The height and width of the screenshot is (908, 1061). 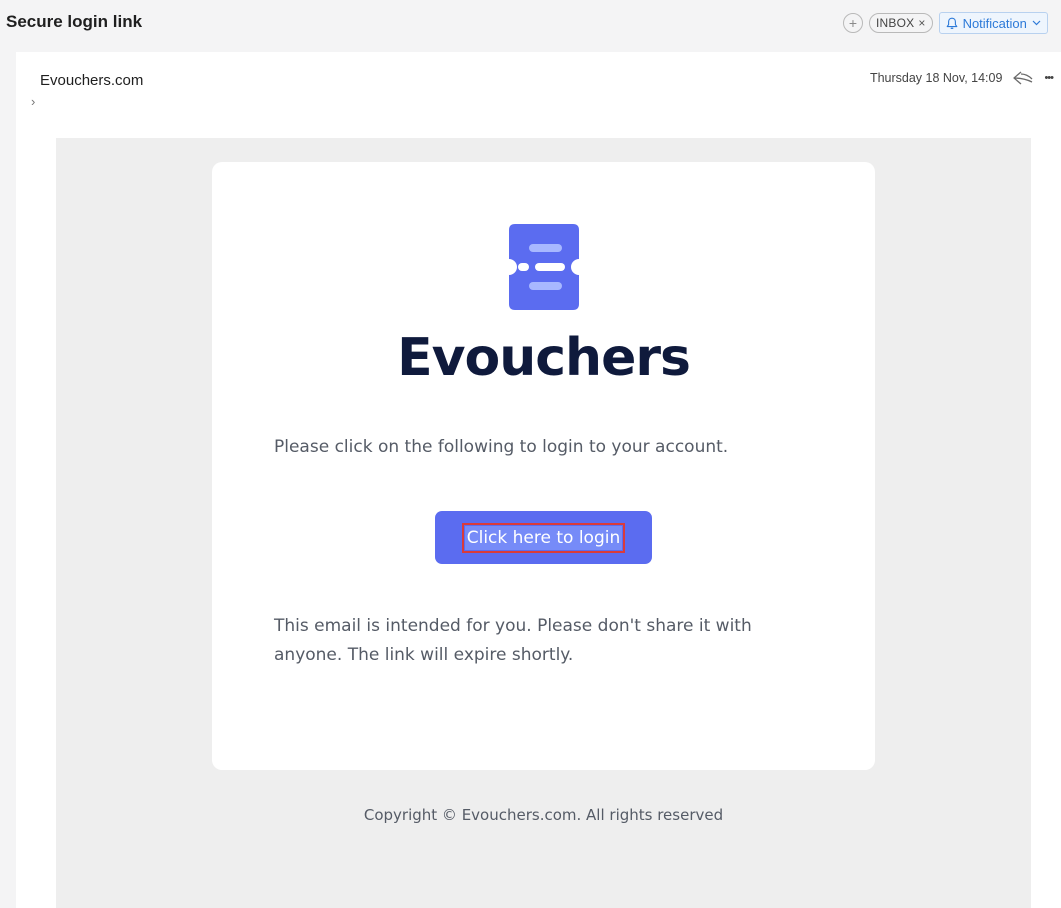 What do you see at coordinates (74, 21) in the screenshot?
I see `email-subject: Secure login link` at bounding box center [74, 21].